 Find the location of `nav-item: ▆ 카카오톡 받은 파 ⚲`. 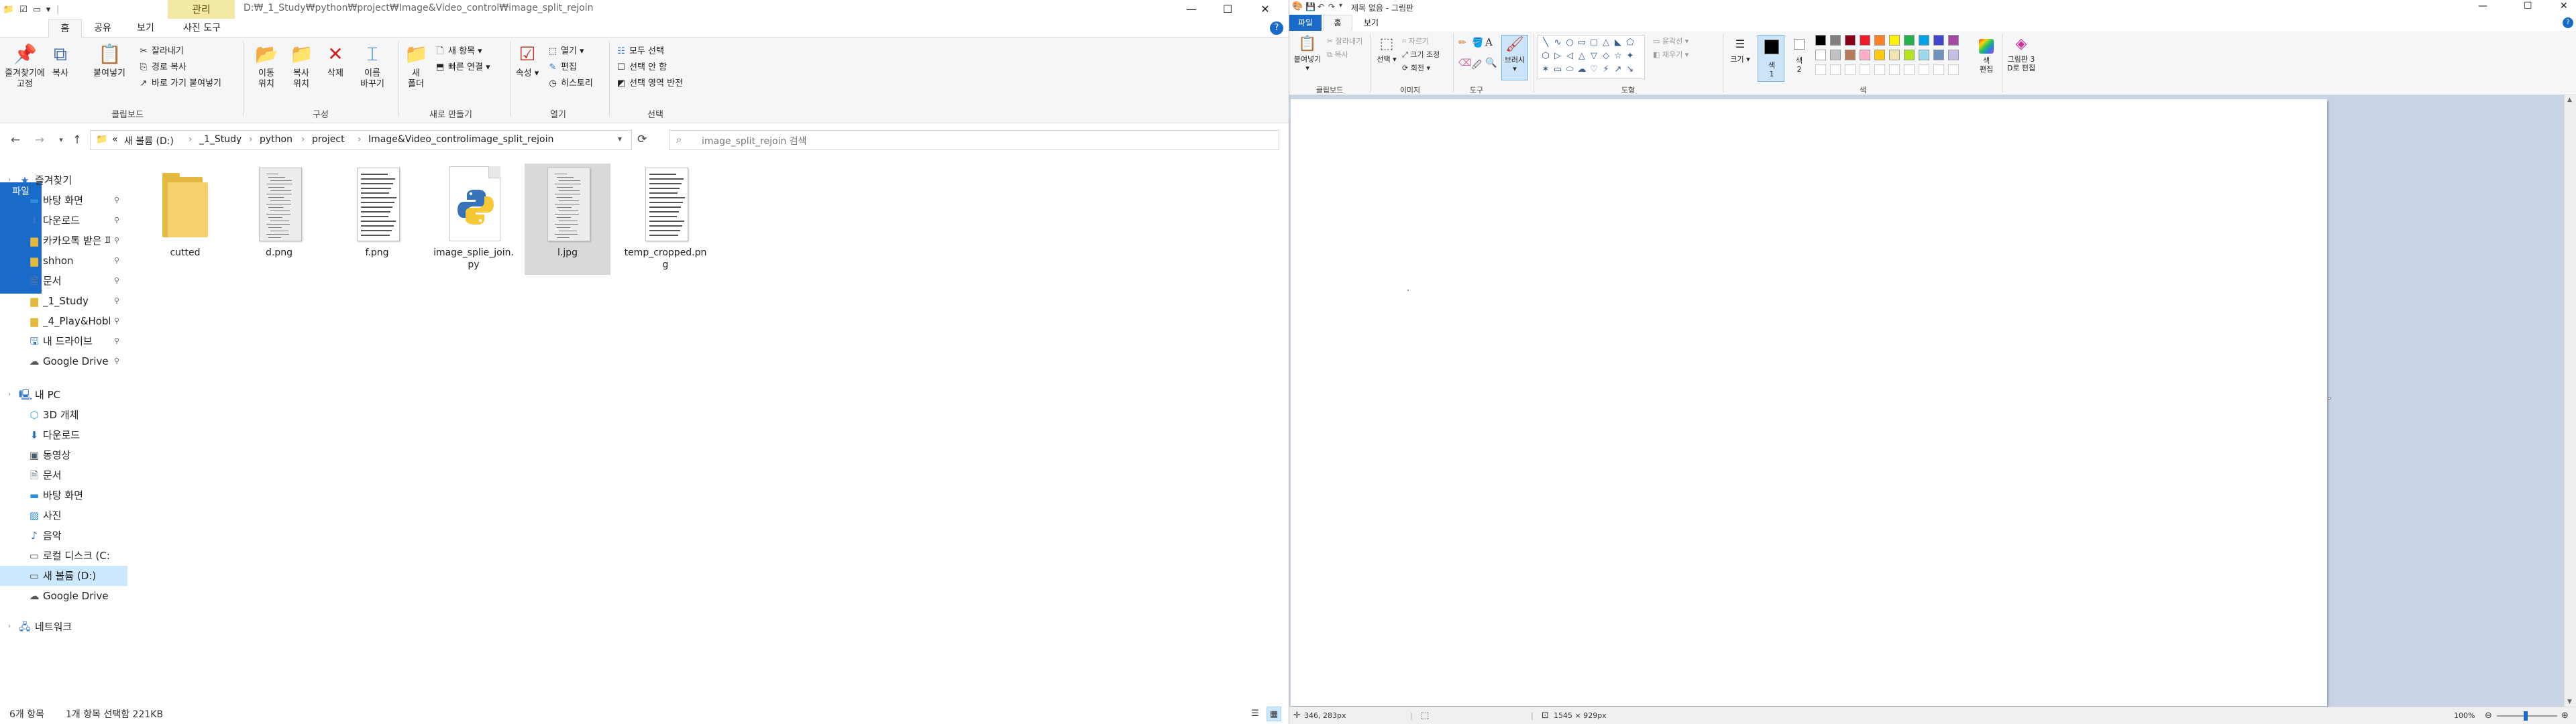

nav-item: ▆ 카카오톡 받은 파 ⚲ is located at coordinates (63, 241).